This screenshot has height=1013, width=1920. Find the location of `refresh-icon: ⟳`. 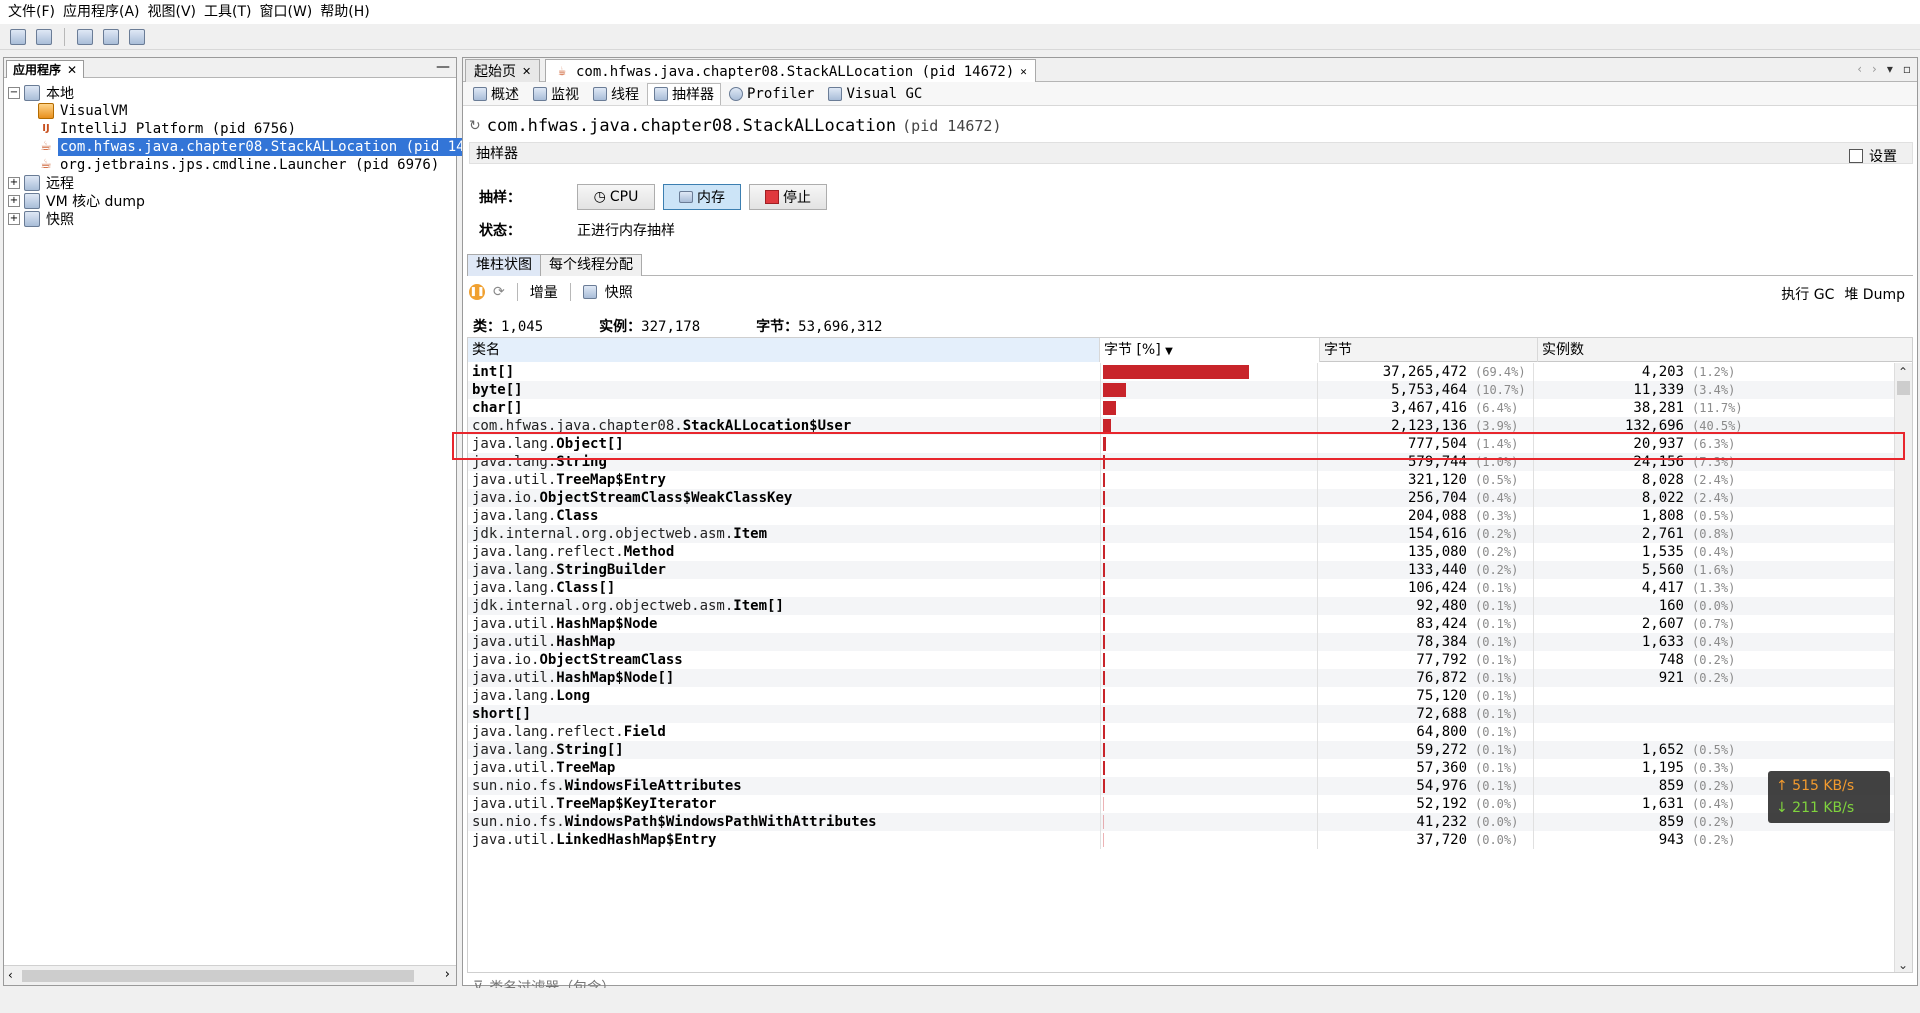

refresh-icon: ⟳ is located at coordinates (499, 292).